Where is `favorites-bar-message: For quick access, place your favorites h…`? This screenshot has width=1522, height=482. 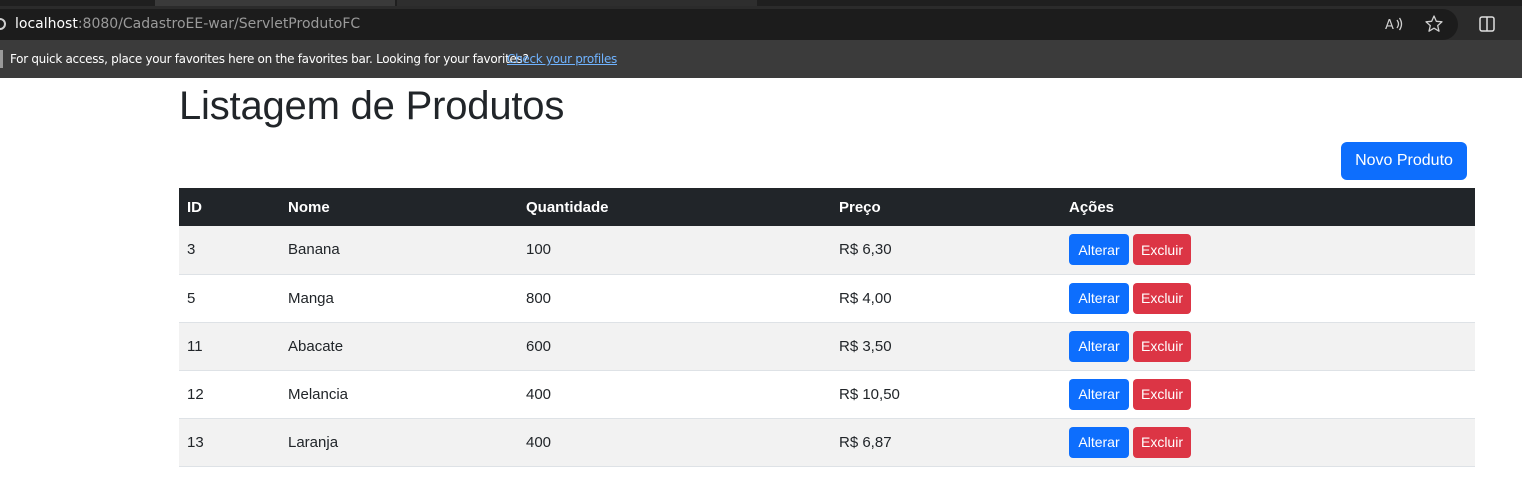
favorites-bar-message: For quick access, place your favorites h… is located at coordinates (269, 59).